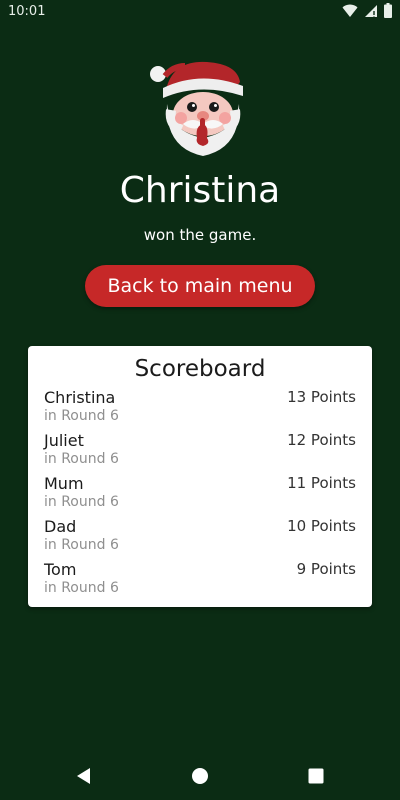 This screenshot has height=800, width=400. Describe the element at coordinates (326, 569) in the screenshot. I see `player-points: 9 Points` at that location.